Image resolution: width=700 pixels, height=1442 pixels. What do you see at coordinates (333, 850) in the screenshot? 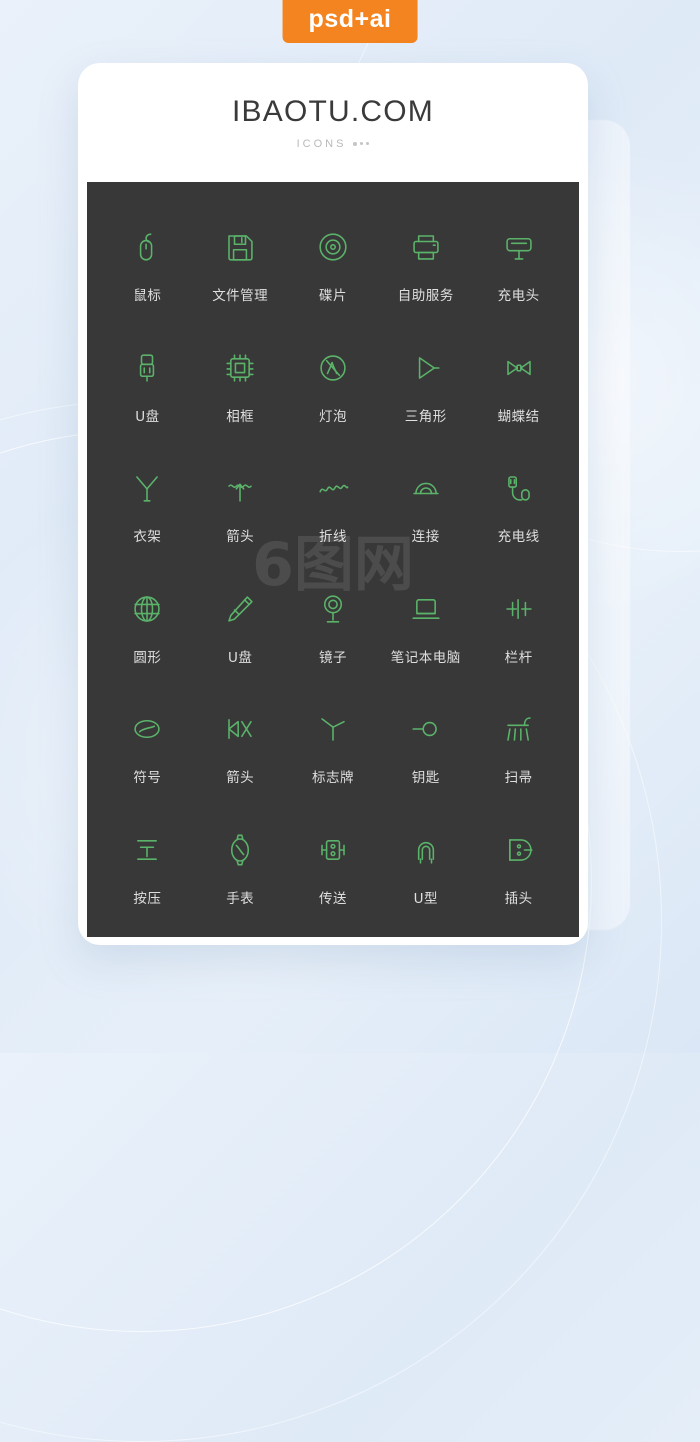
I see `conveyor-icon` at bounding box center [333, 850].